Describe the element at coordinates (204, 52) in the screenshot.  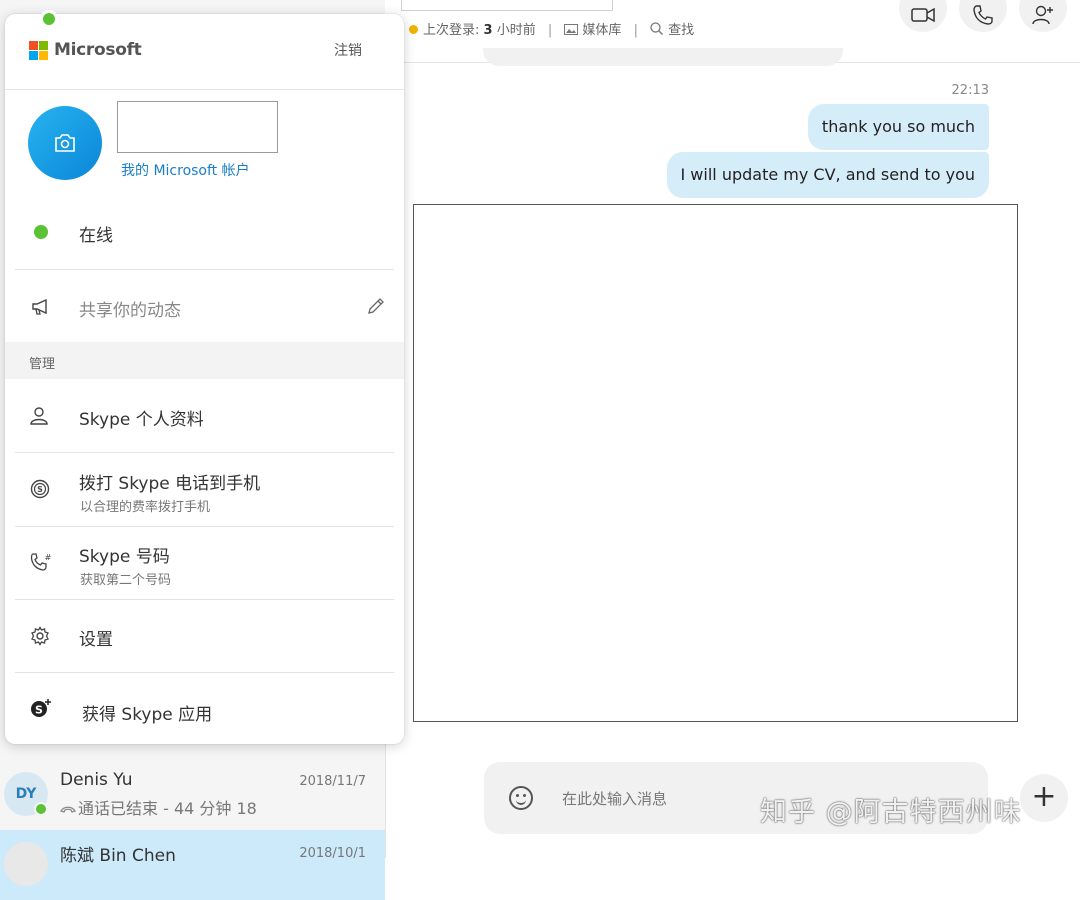
I see `popup-header: Microsoft 注销` at that location.